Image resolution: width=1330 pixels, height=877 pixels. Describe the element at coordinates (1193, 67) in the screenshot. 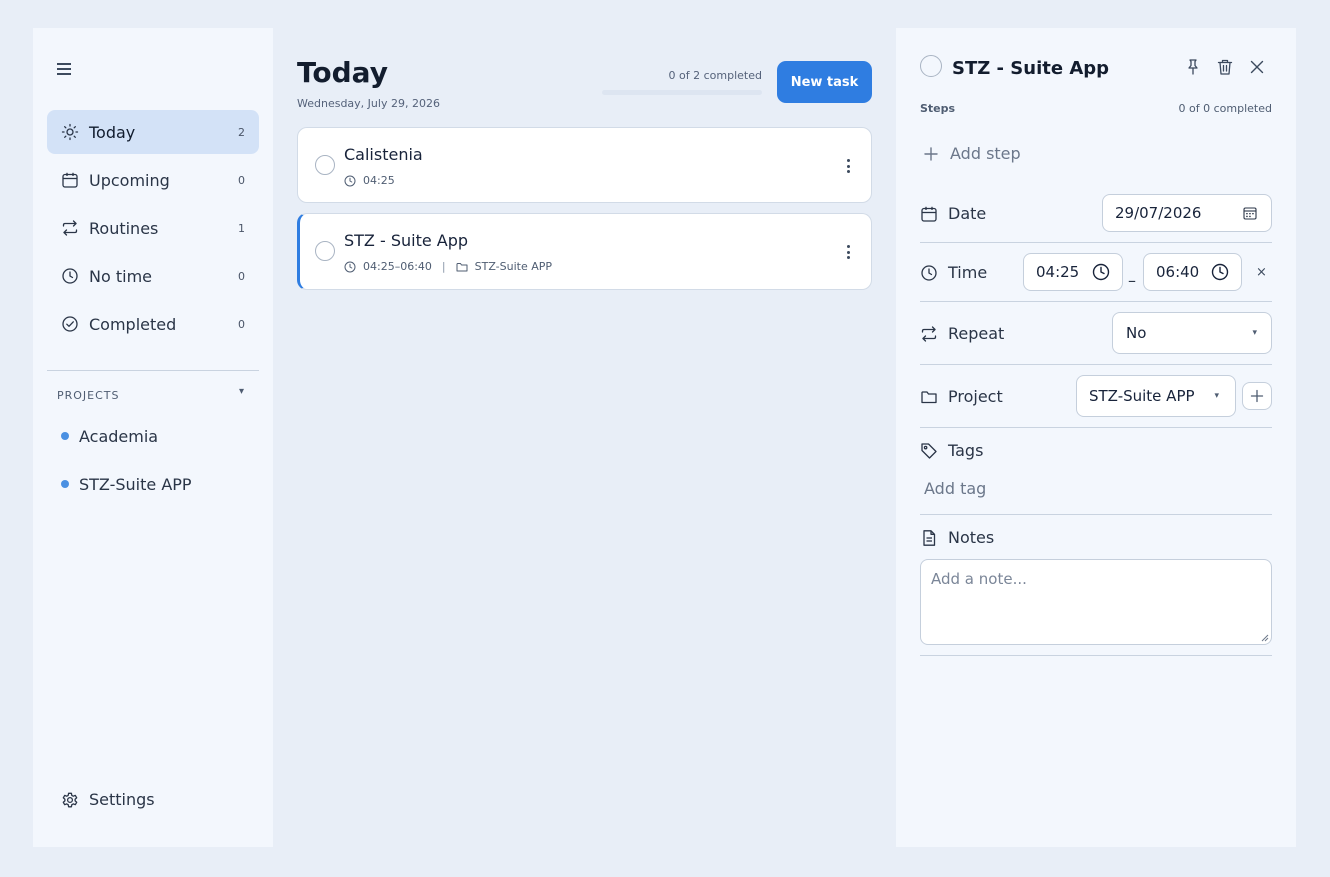

I see `pin-icon` at that location.